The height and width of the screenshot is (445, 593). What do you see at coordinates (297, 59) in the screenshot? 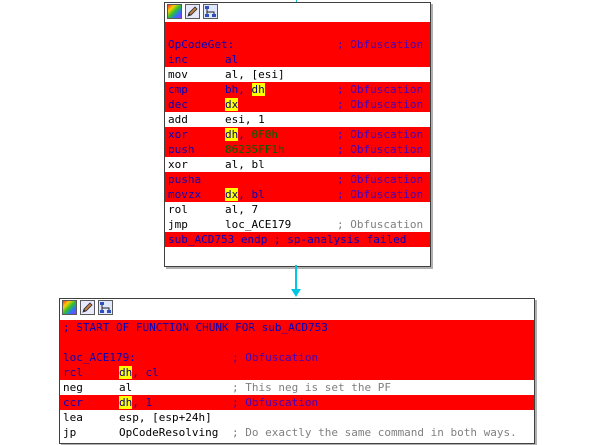
I see `instruction-line: inc al` at bounding box center [297, 59].